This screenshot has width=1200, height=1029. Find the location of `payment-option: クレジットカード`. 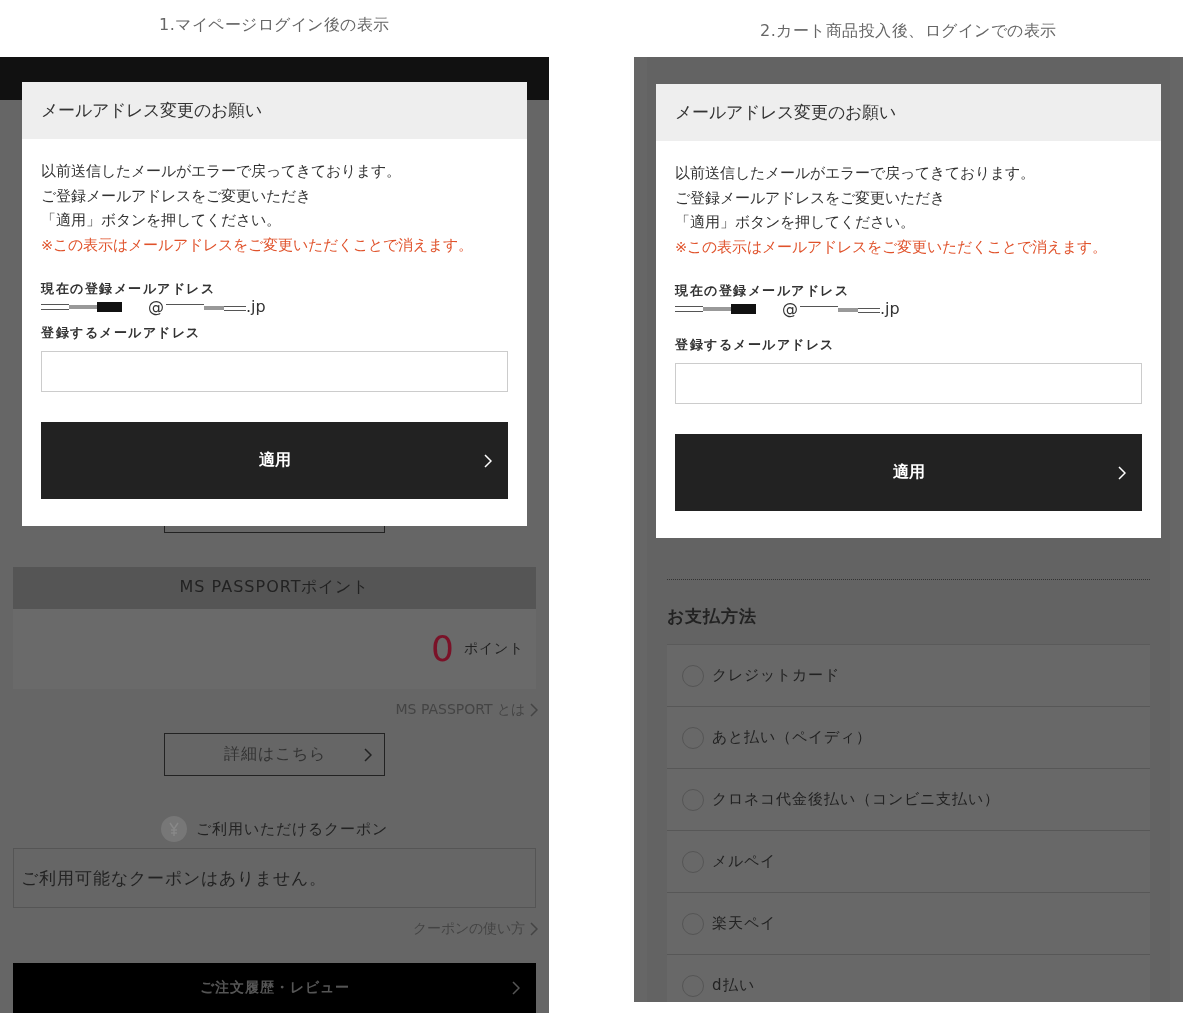

payment-option: クレジットカード is located at coordinates (908, 676).